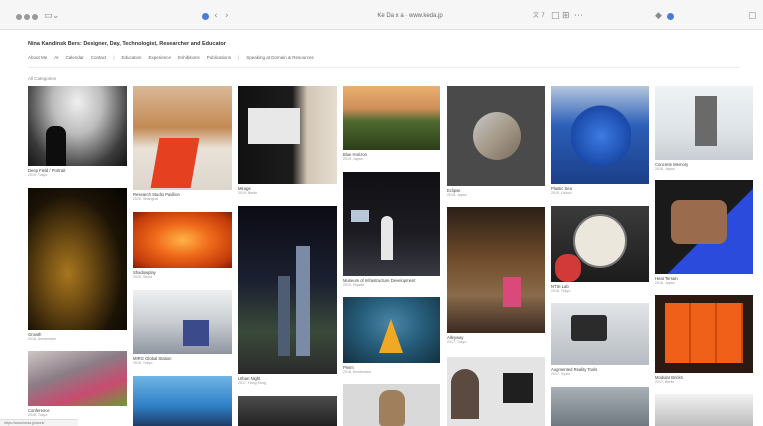 Image resolution: width=763 pixels, height=426 pixels. What do you see at coordinates (384, 67) in the screenshot?
I see `divider` at bounding box center [384, 67].